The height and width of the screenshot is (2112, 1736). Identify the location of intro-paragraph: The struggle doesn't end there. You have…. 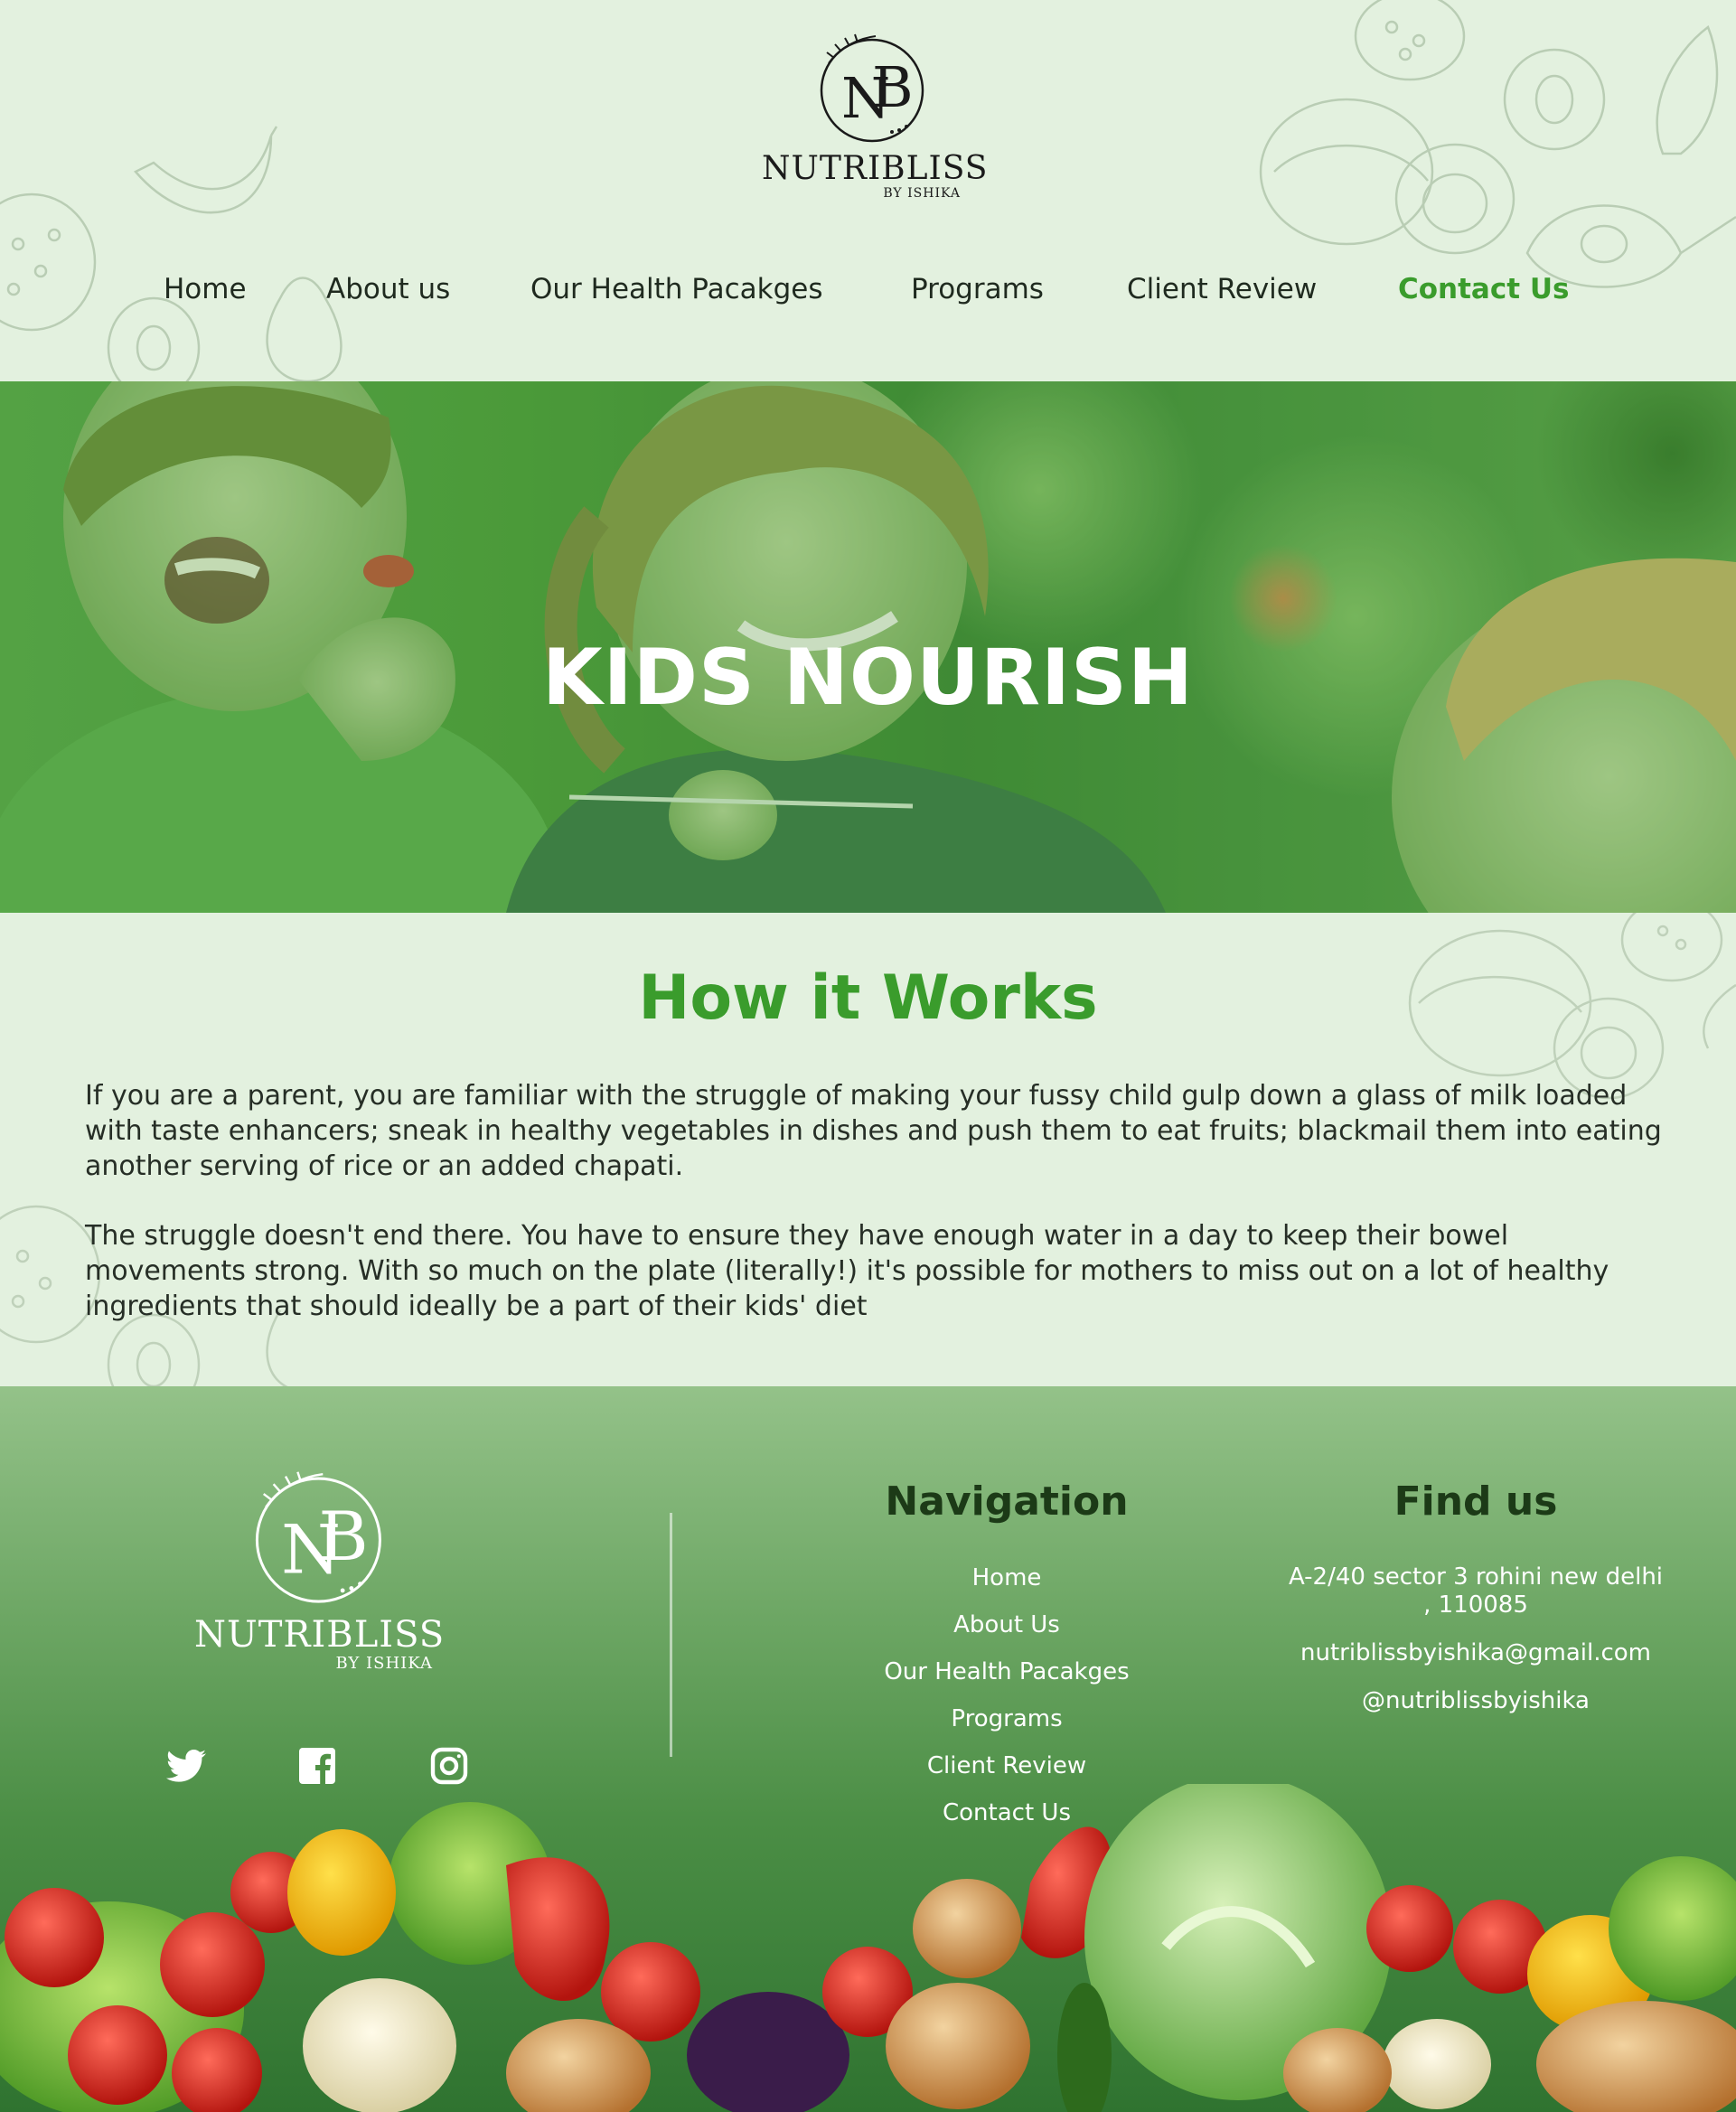
(847, 1271).